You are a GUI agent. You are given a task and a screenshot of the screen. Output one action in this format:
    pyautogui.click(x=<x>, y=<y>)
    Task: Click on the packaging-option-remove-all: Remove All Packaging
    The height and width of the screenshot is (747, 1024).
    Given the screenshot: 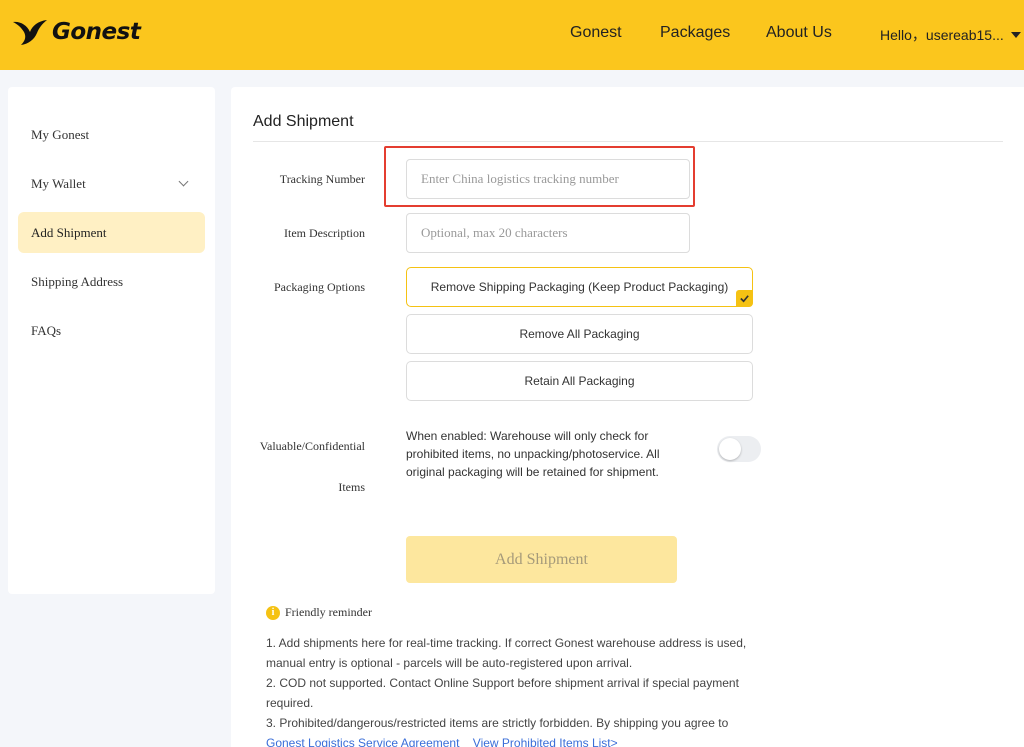 What is the action you would take?
    pyautogui.click(x=579, y=334)
    